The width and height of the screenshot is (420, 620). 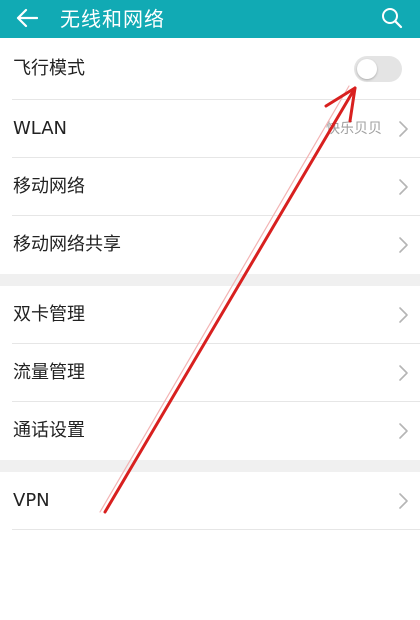 What do you see at coordinates (367, 69) in the screenshot?
I see `toggle-knob` at bounding box center [367, 69].